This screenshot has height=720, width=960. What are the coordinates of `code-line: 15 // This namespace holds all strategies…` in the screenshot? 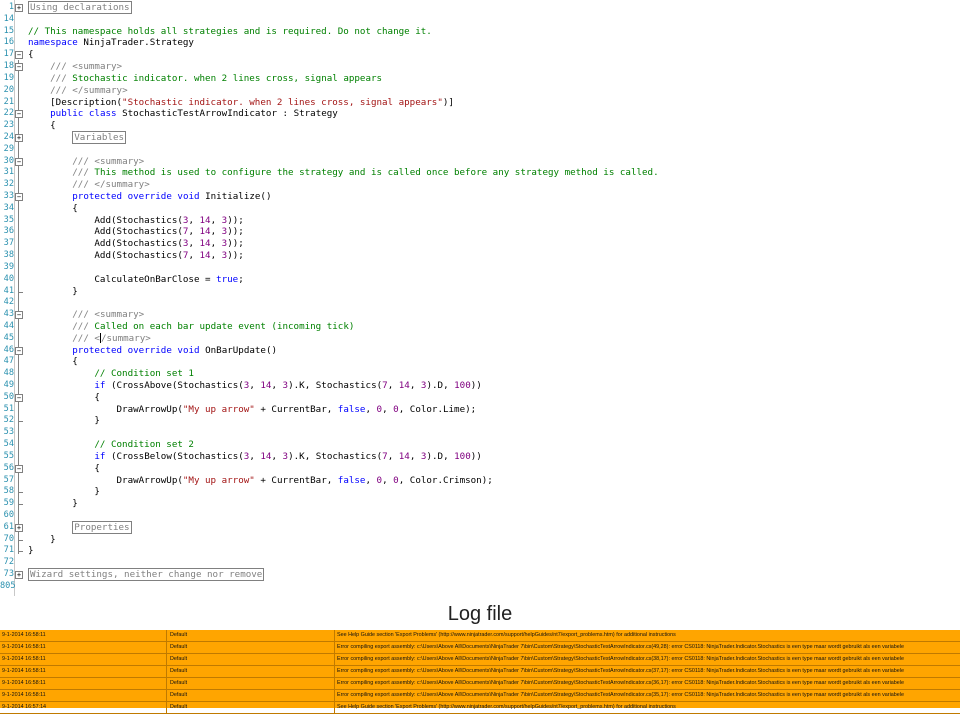 It's located at (334, 32).